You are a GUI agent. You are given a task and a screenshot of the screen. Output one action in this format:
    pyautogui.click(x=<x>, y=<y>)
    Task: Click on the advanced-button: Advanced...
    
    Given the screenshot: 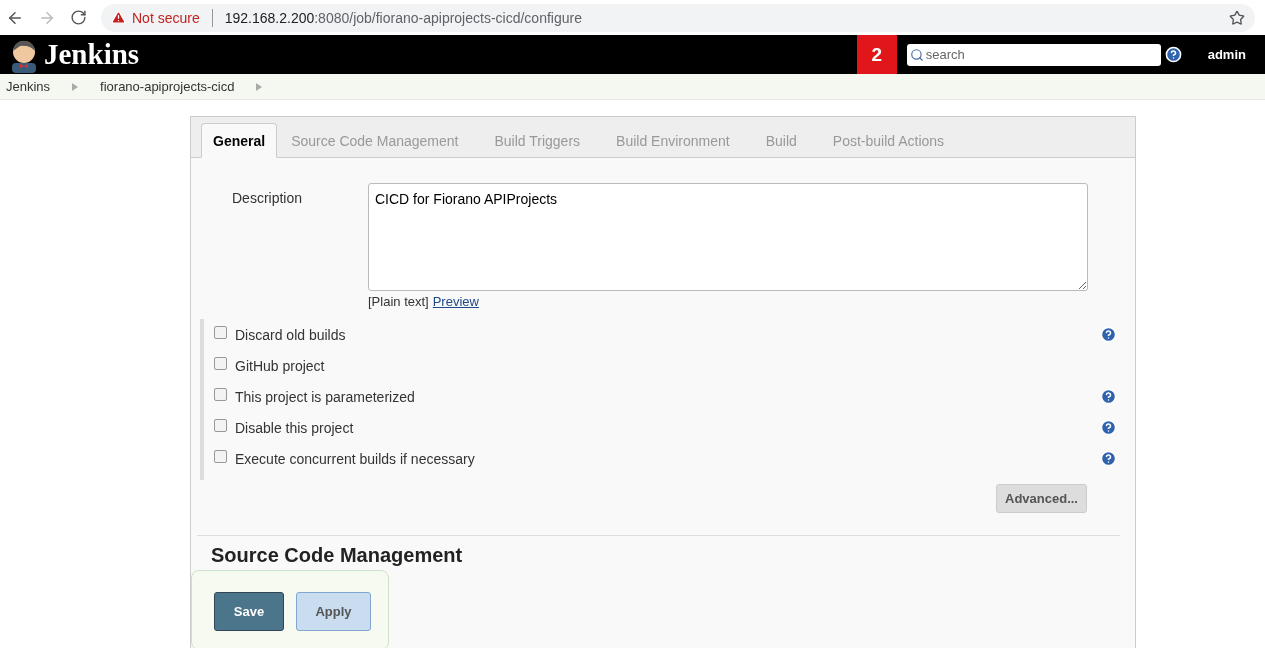 What is the action you would take?
    pyautogui.click(x=1041, y=498)
    